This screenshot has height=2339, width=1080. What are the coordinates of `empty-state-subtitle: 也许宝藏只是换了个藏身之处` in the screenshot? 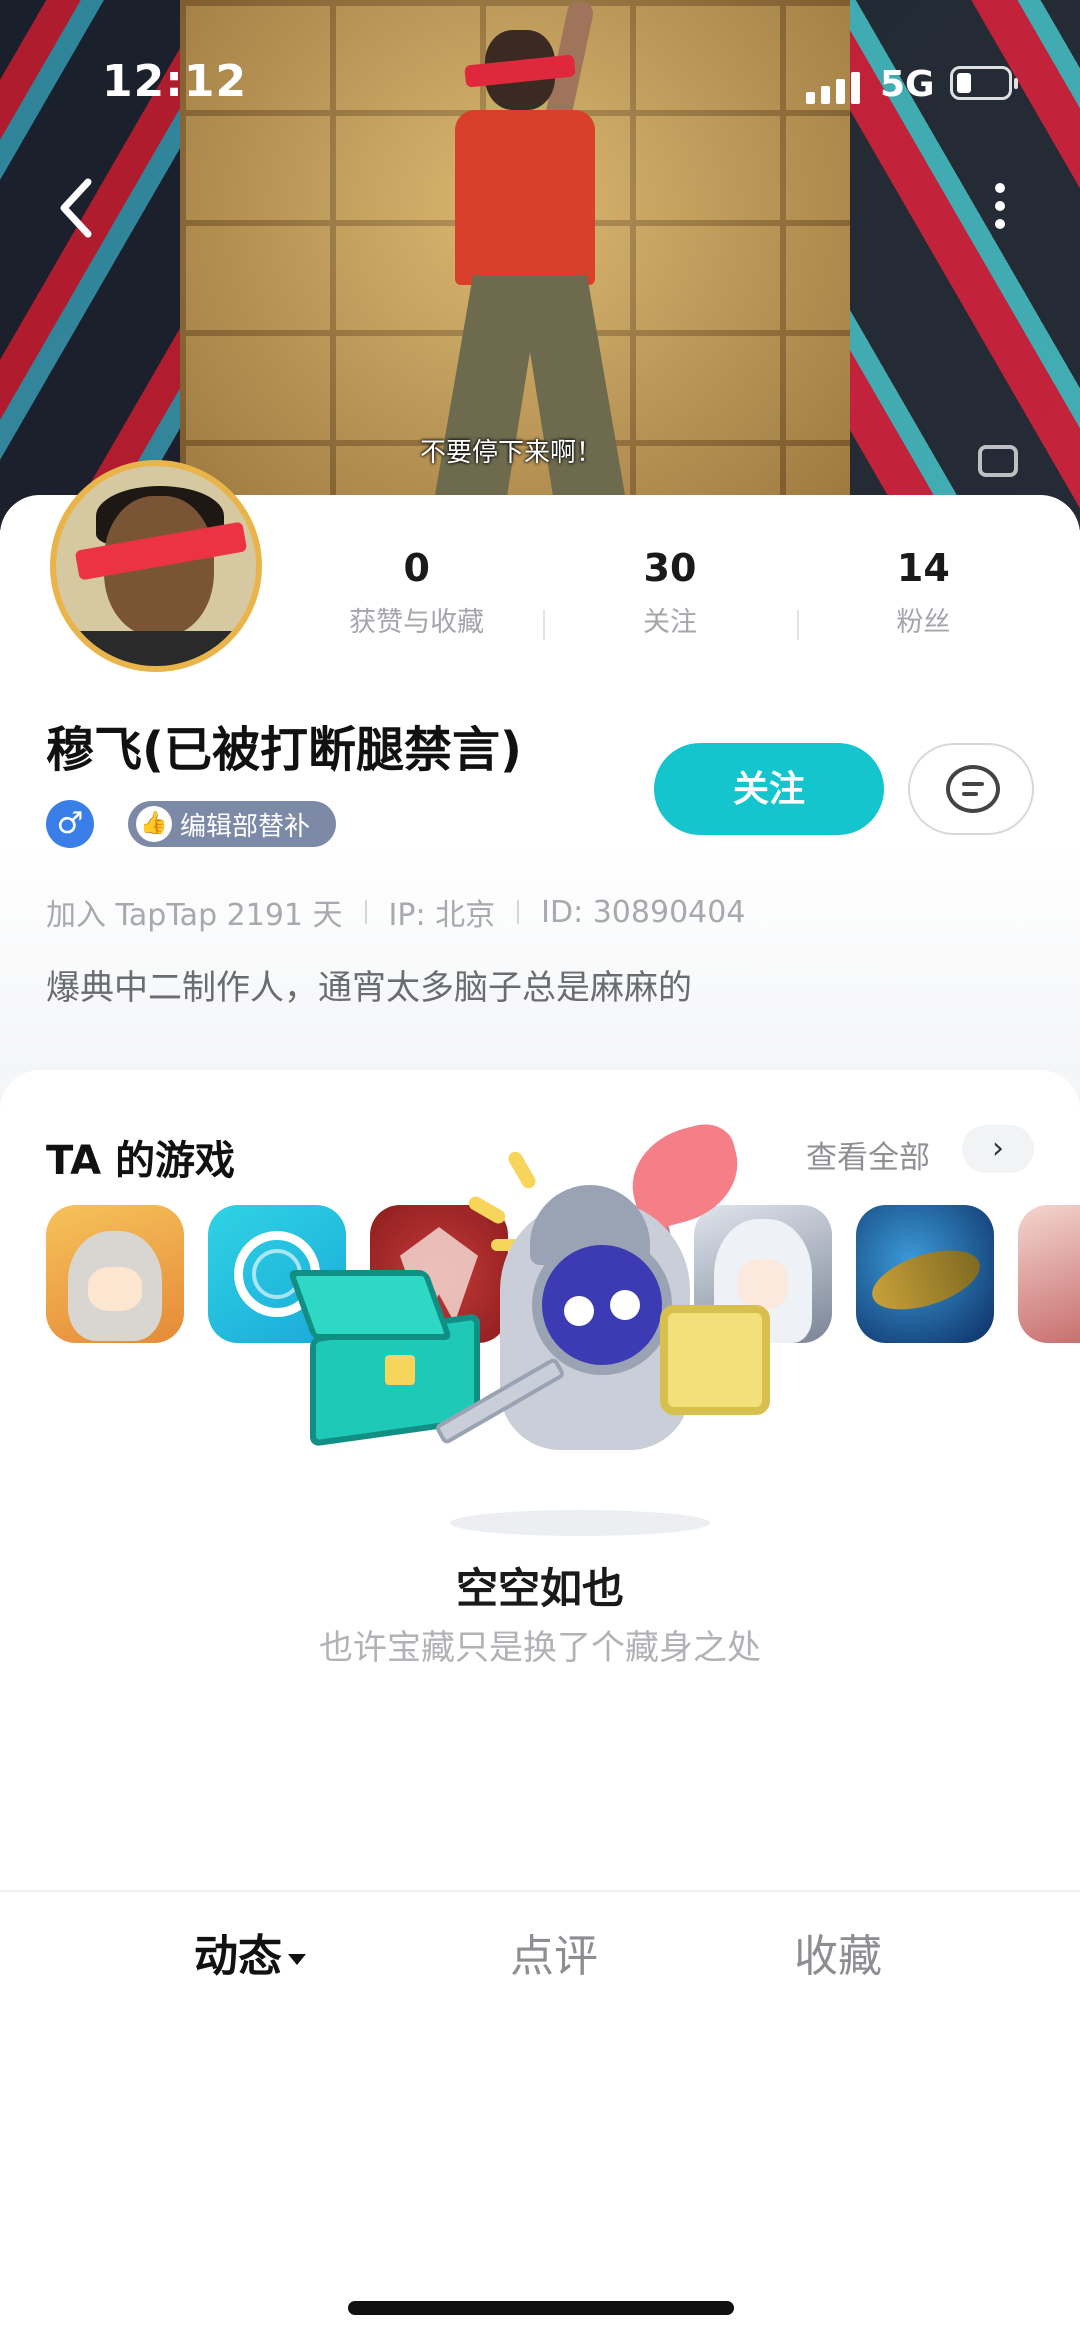 It's located at (540, 1648).